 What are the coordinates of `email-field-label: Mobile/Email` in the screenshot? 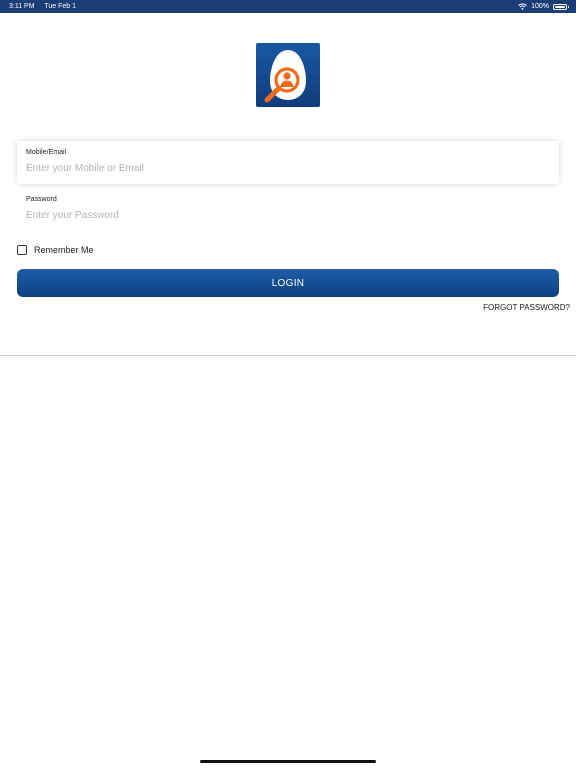 It's located at (46, 152).